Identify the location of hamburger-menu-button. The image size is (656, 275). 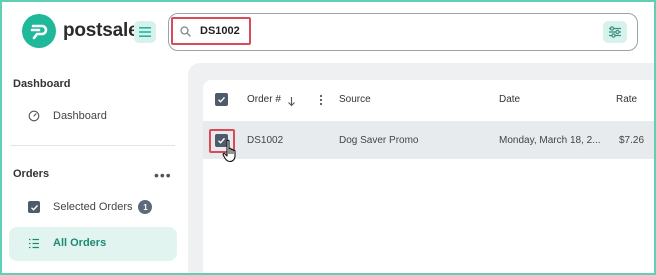
(145, 32).